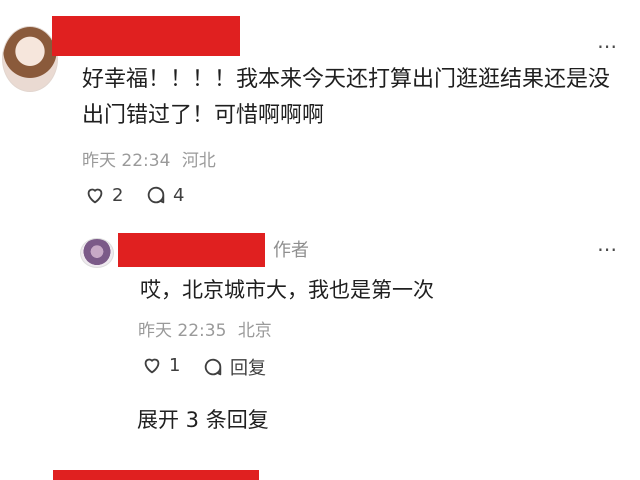 This screenshot has width=640, height=480. Describe the element at coordinates (213, 367) in the screenshot. I see `reply-bubble-icon` at that location.